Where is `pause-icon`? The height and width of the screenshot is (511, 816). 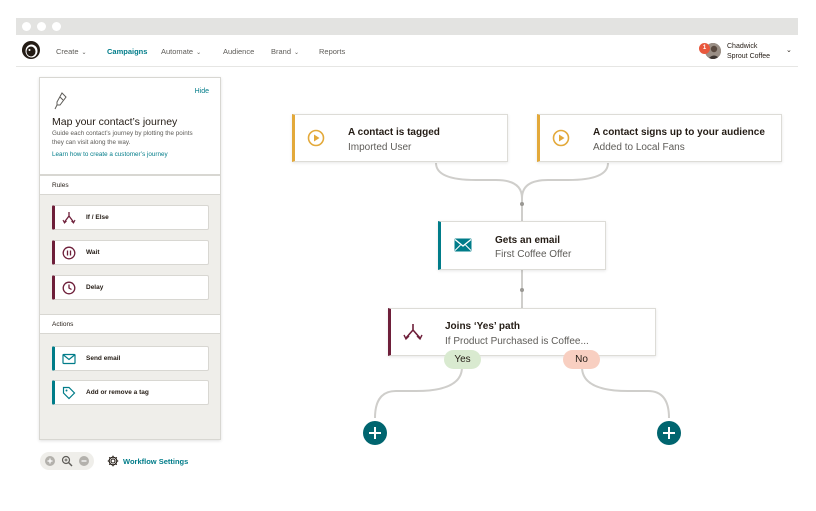
pause-icon is located at coordinates (69, 253).